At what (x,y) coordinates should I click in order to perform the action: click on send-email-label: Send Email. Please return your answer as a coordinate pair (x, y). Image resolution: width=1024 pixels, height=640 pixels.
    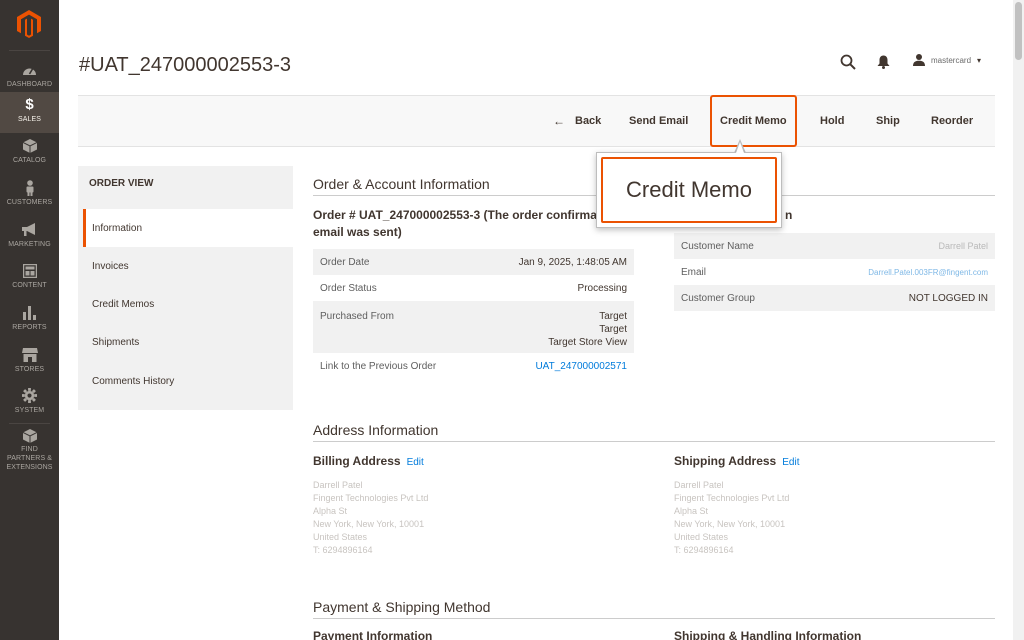
    Looking at the image, I should click on (659, 121).